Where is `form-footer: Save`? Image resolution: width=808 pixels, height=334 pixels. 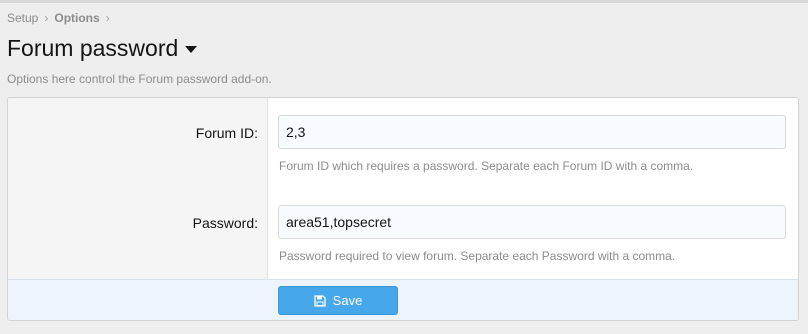 form-footer: Save is located at coordinates (403, 299).